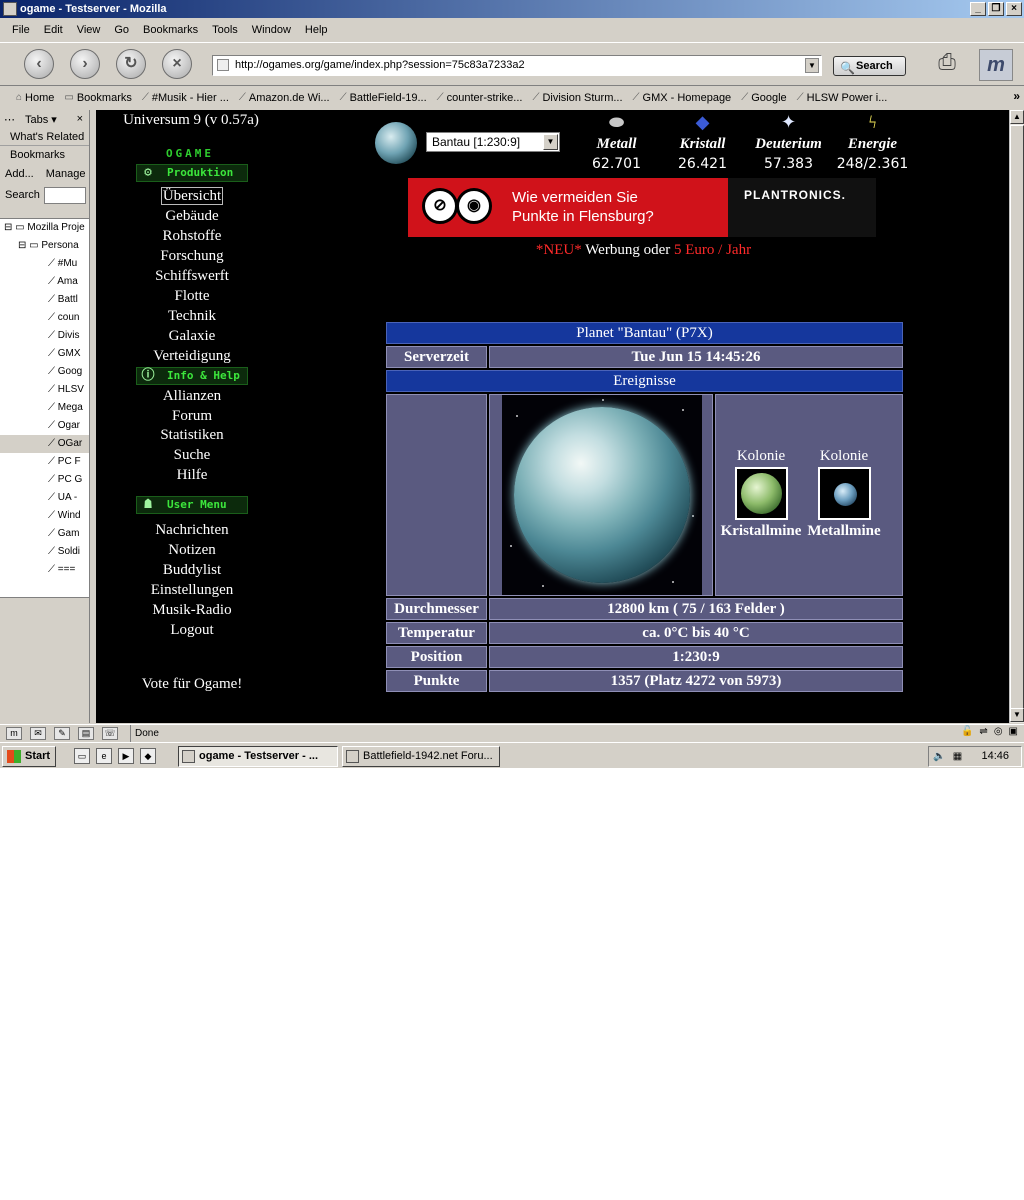 This screenshot has height=1200, width=1024. Describe the element at coordinates (996, 65) in the screenshot. I see `mozilla-logo-icon: m` at that location.